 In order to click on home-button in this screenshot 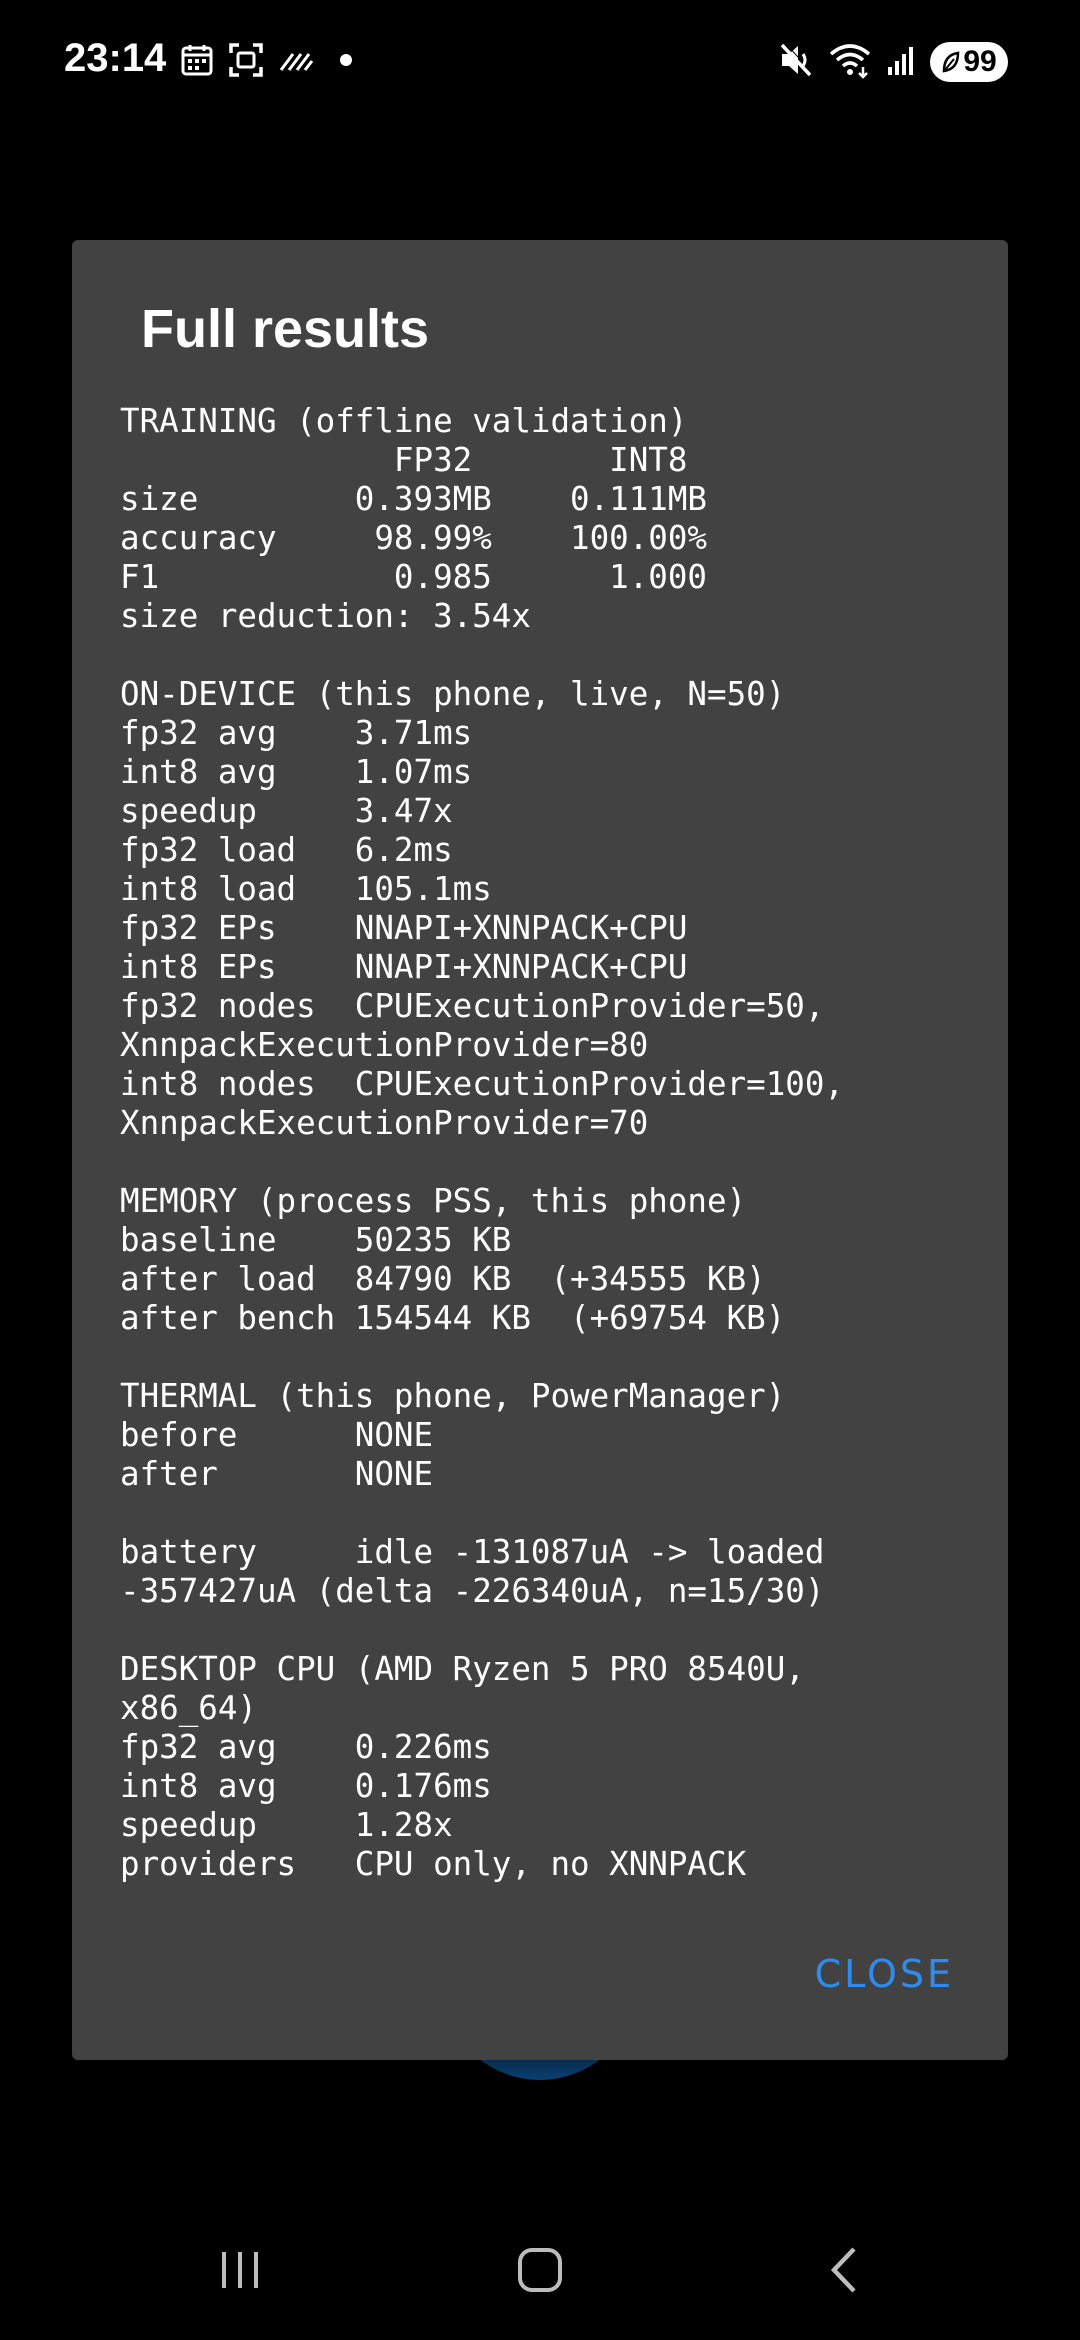, I will do `click(540, 2270)`.